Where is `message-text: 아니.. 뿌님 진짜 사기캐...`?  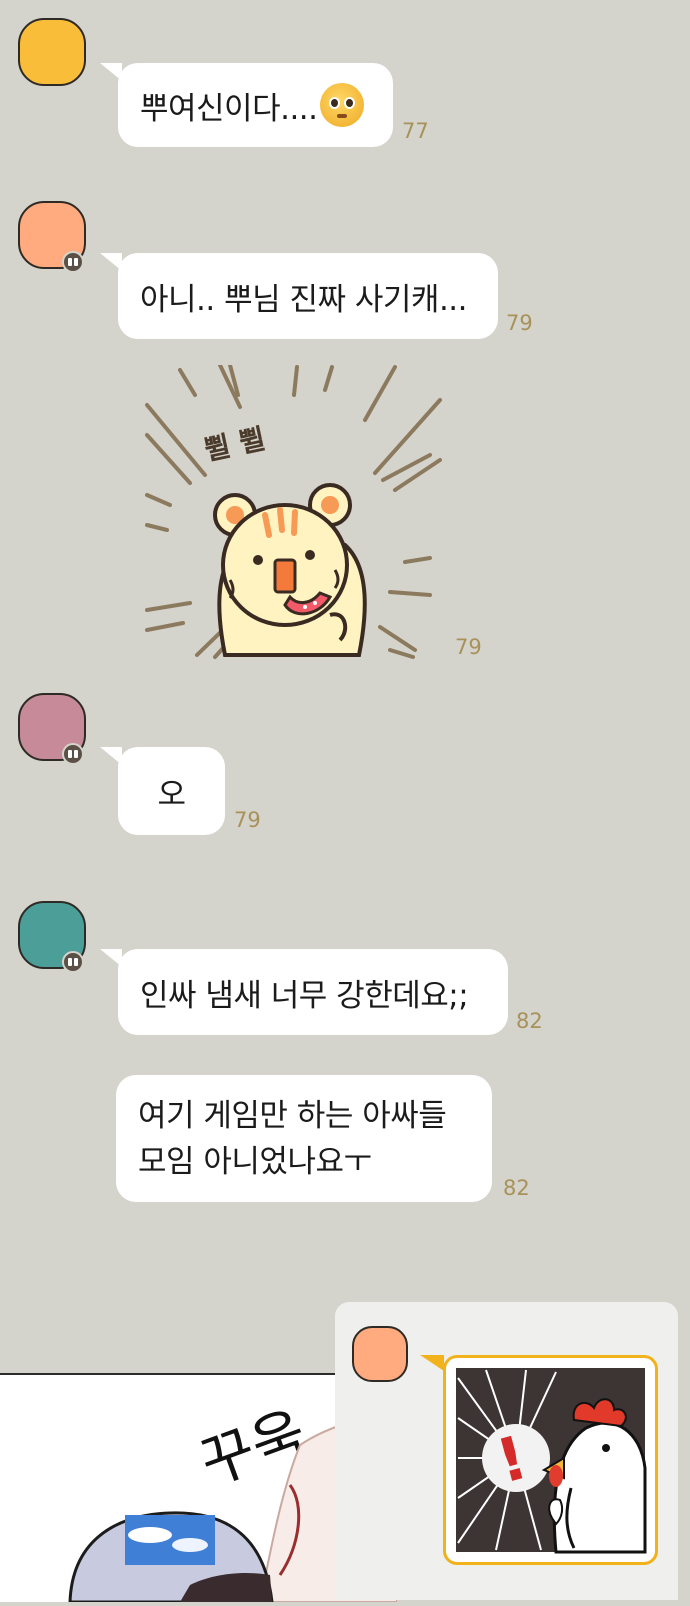
message-text: 아니.. 뿌님 진짜 사기캐... is located at coordinates (304, 299).